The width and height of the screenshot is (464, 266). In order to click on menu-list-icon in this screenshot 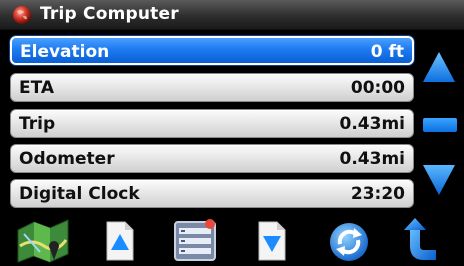, I will do `click(196, 240)`.